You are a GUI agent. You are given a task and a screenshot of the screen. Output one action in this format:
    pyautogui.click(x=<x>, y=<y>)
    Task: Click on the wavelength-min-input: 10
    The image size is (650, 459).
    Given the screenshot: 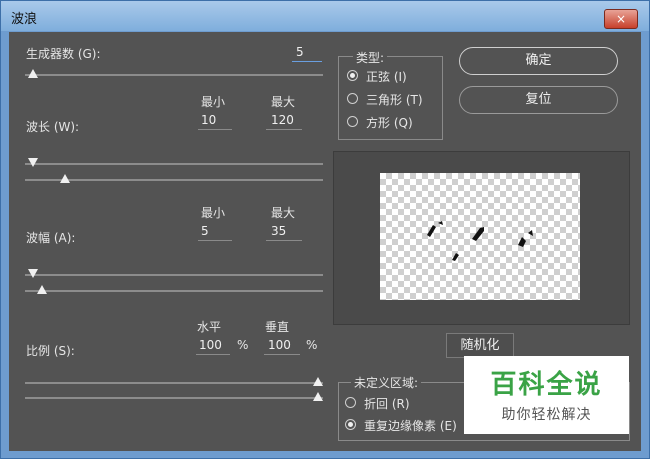 What is the action you would take?
    pyautogui.click(x=208, y=120)
    